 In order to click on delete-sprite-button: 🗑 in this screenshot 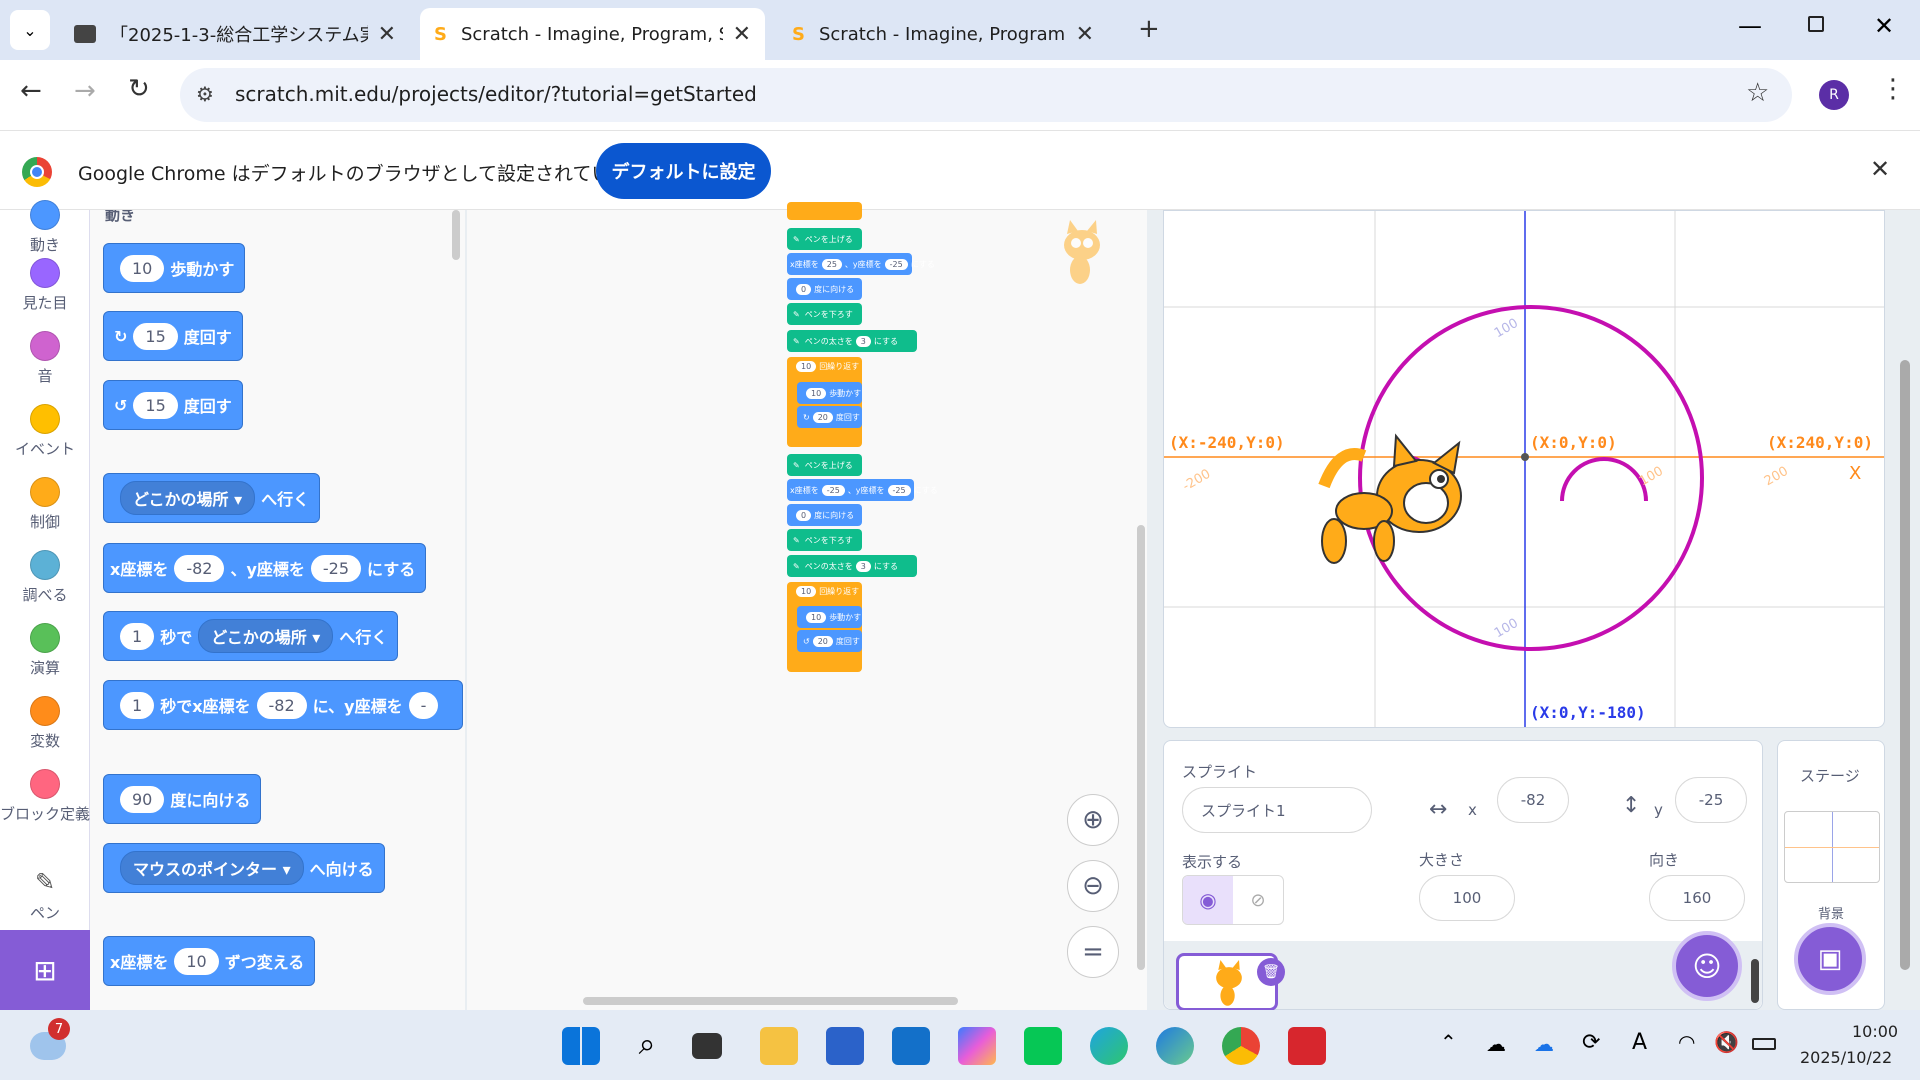, I will do `click(1271, 972)`.